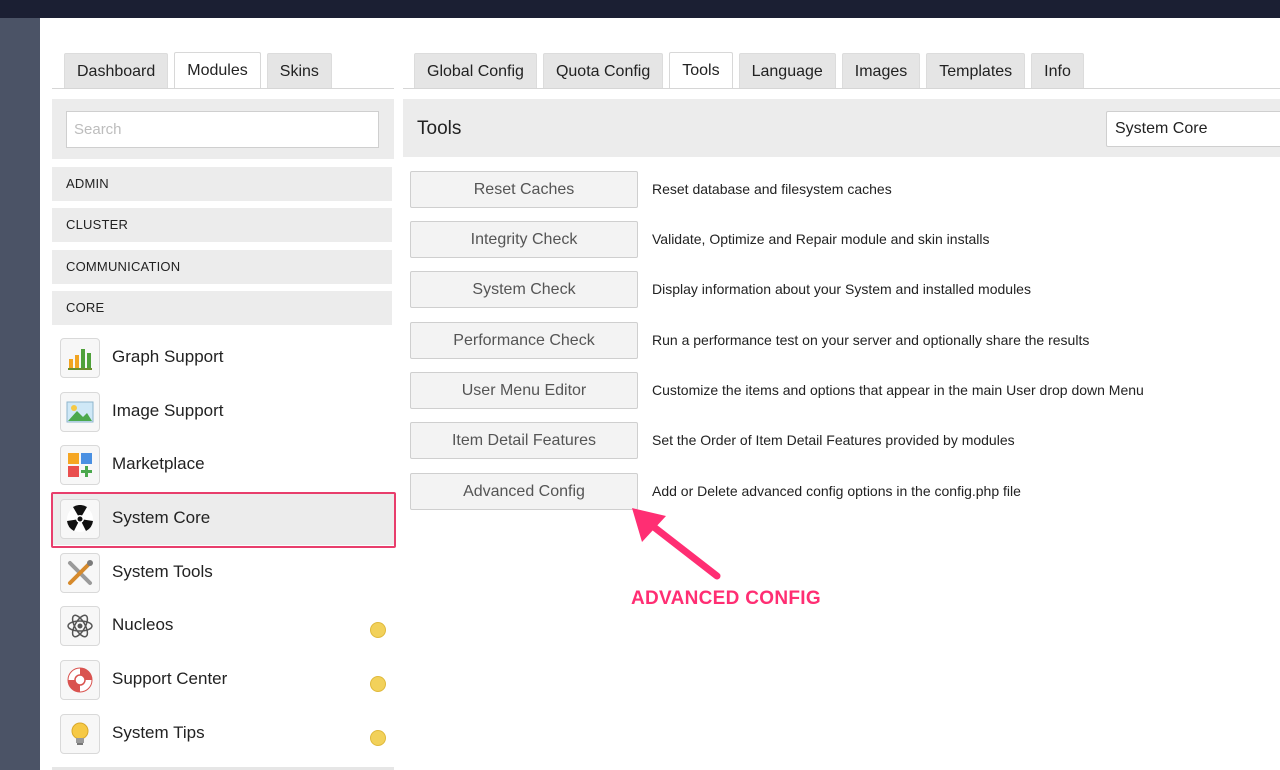 This screenshot has height=770, width=1280. Describe the element at coordinates (223, 88) in the screenshot. I see `left-tab-divider` at that location.